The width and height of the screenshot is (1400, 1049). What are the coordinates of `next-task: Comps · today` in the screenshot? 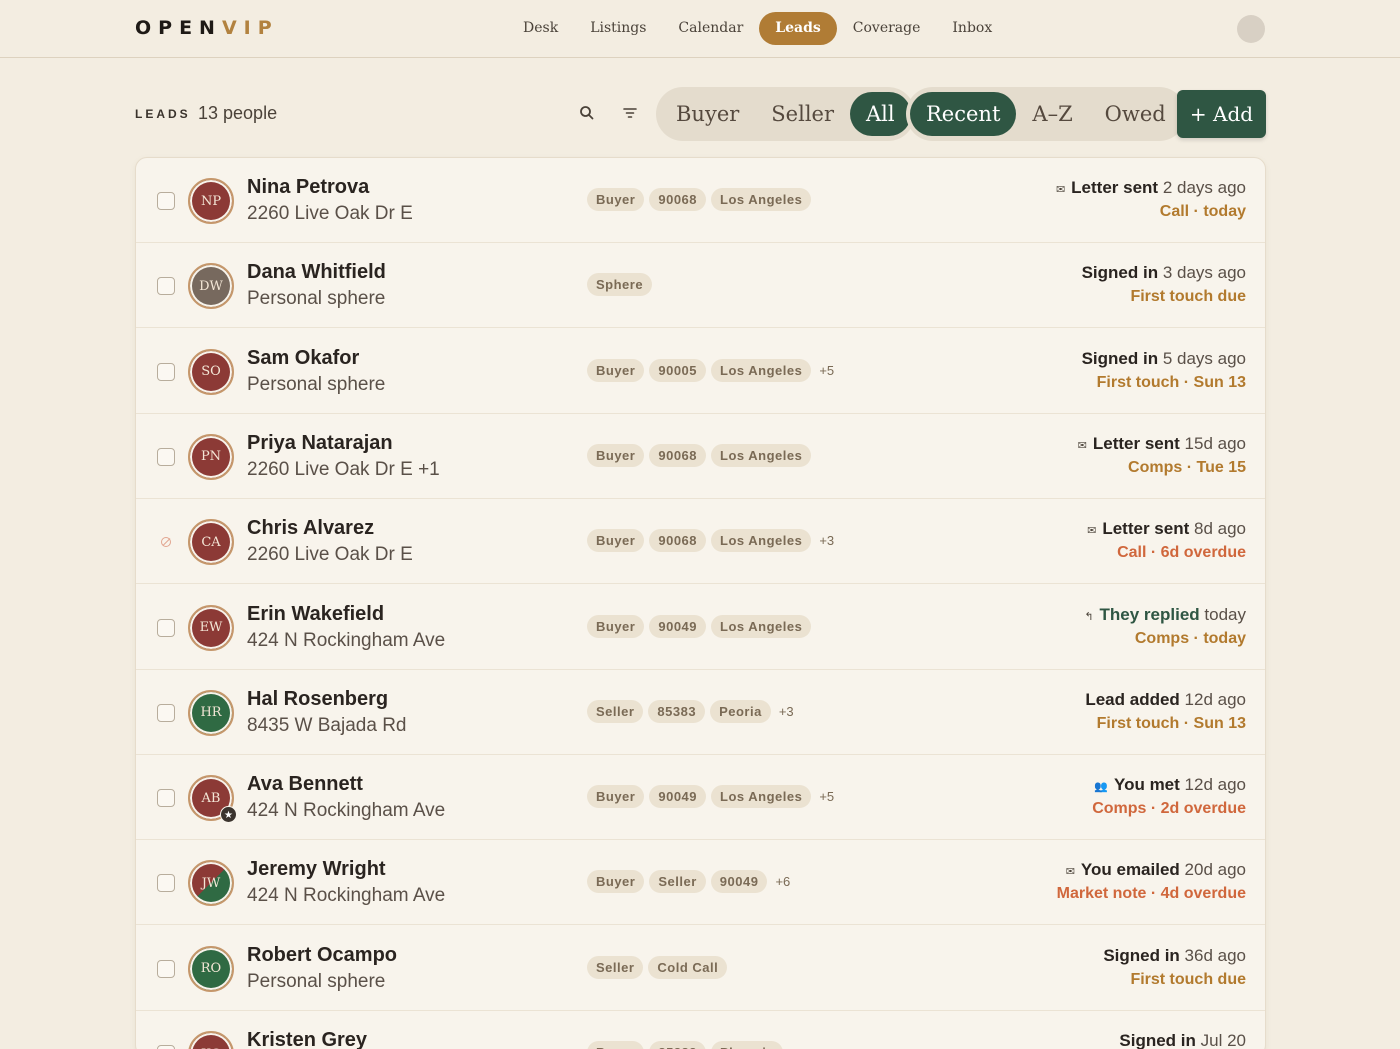 It's located at (1190, 639).